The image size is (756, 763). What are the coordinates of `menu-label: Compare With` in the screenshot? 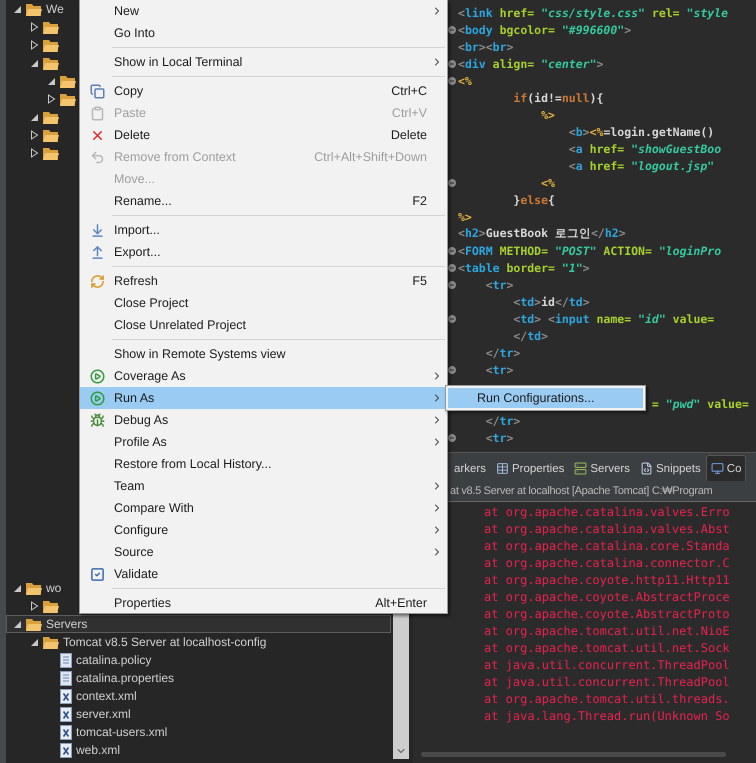 It's located at (154, 508).